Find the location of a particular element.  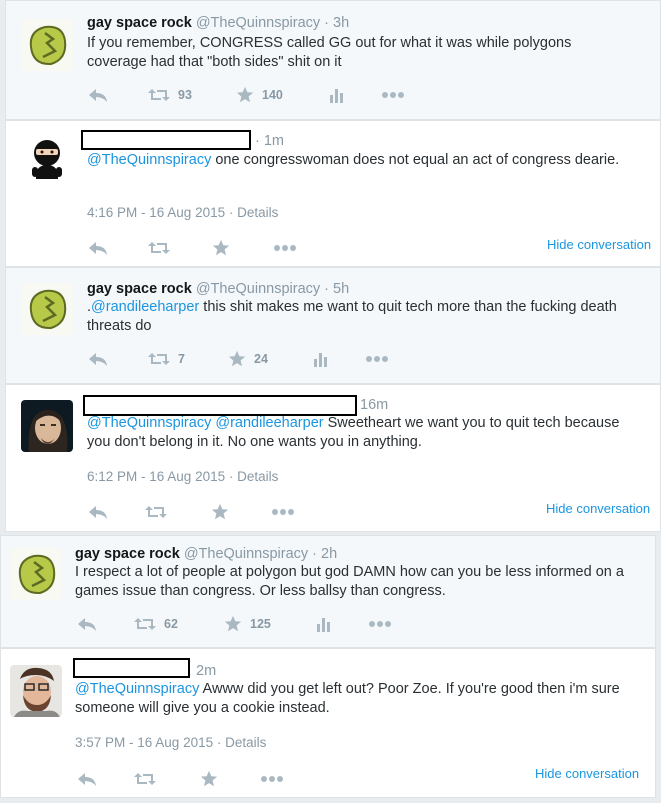

timestamp-short: 2h is located at coordinates (329, 554).